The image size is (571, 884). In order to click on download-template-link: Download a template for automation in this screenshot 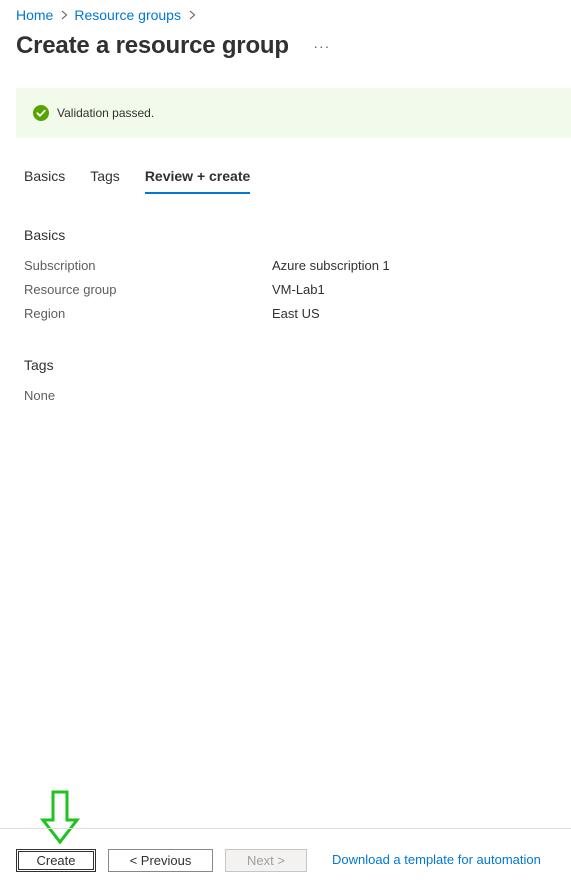, I will do `click(436, 859)`.